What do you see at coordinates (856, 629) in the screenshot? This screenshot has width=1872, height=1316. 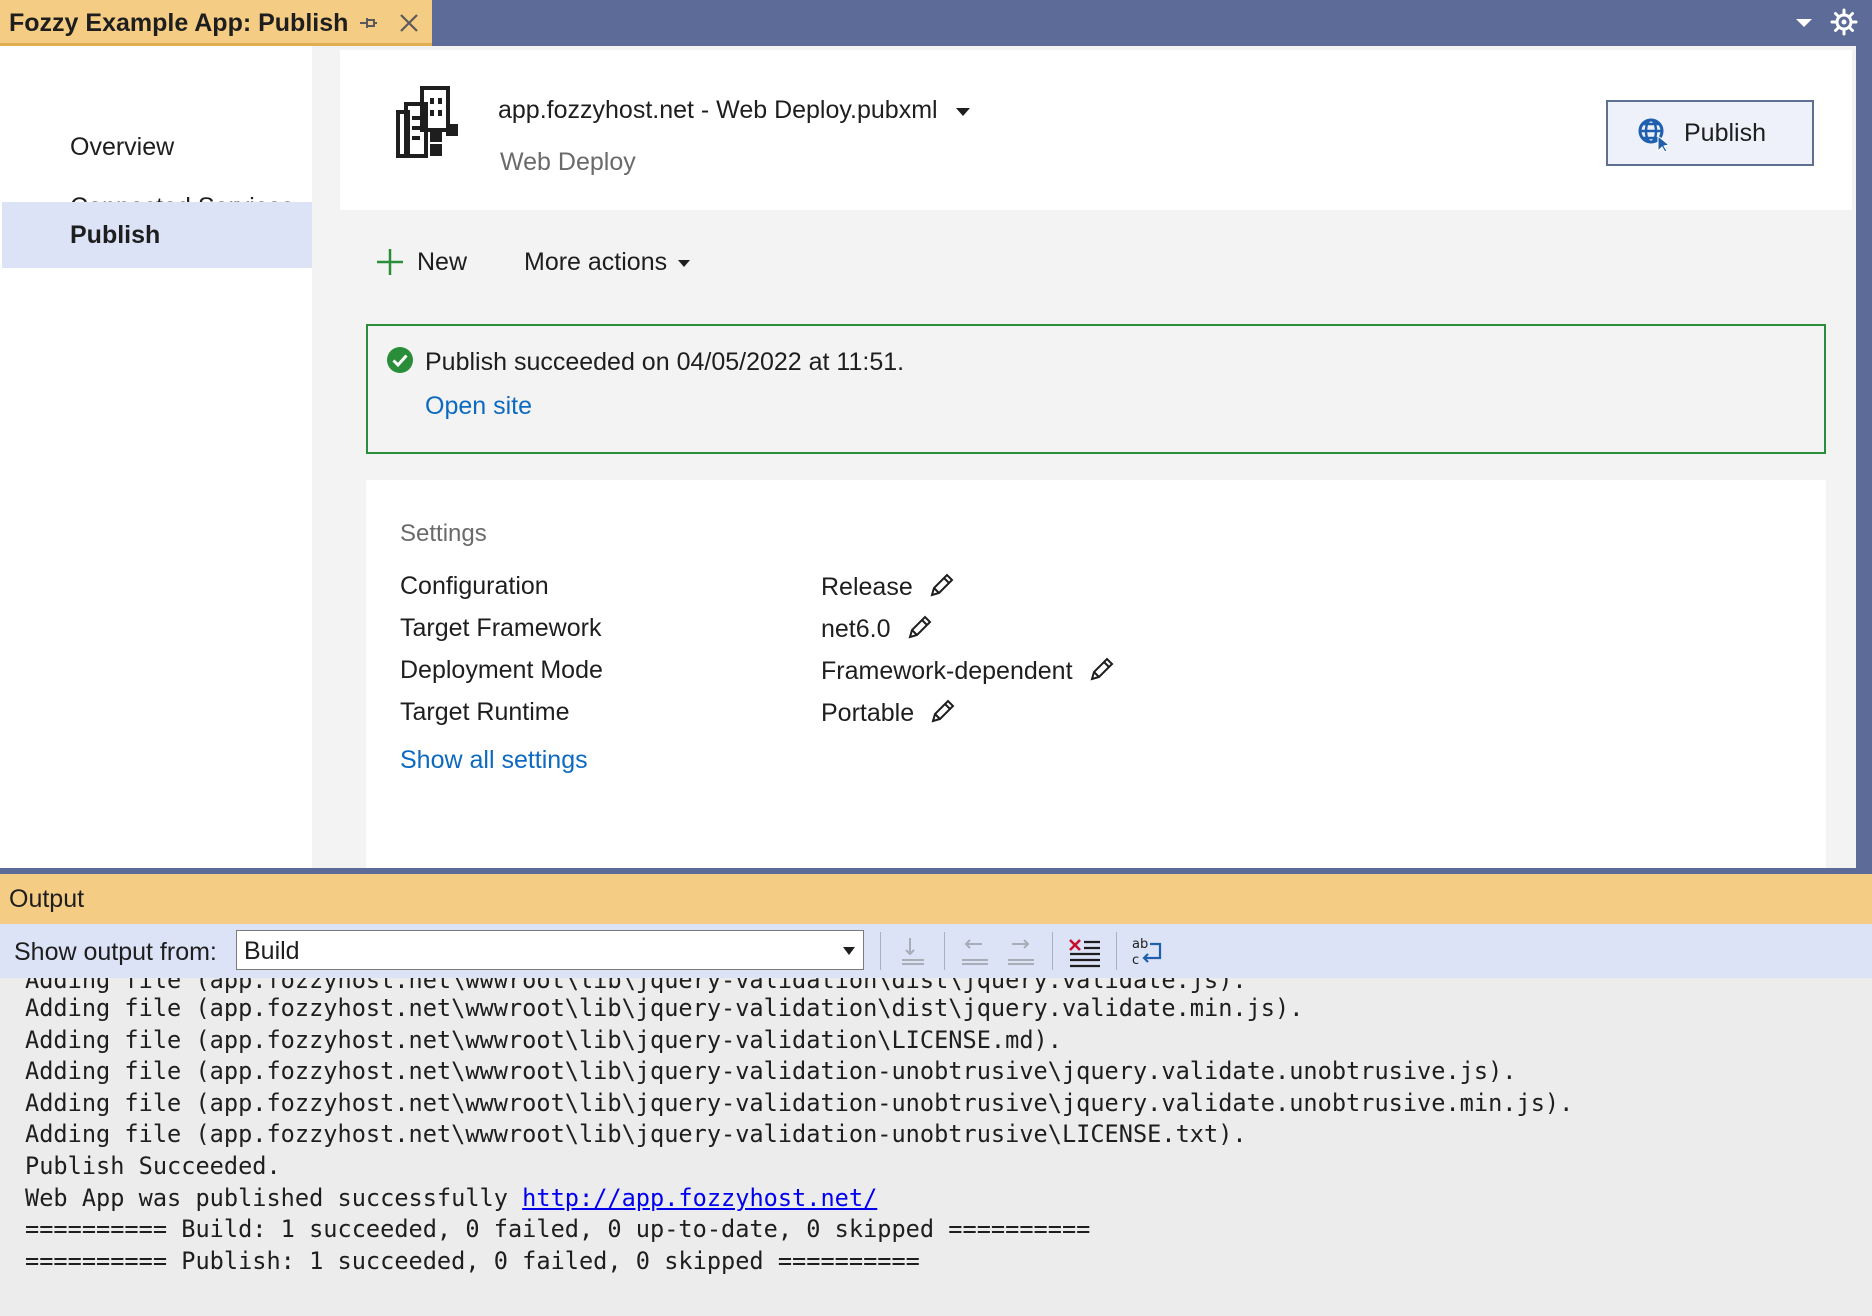 I see `setting-value-text: net6.0` at bounding box center [856, 629].